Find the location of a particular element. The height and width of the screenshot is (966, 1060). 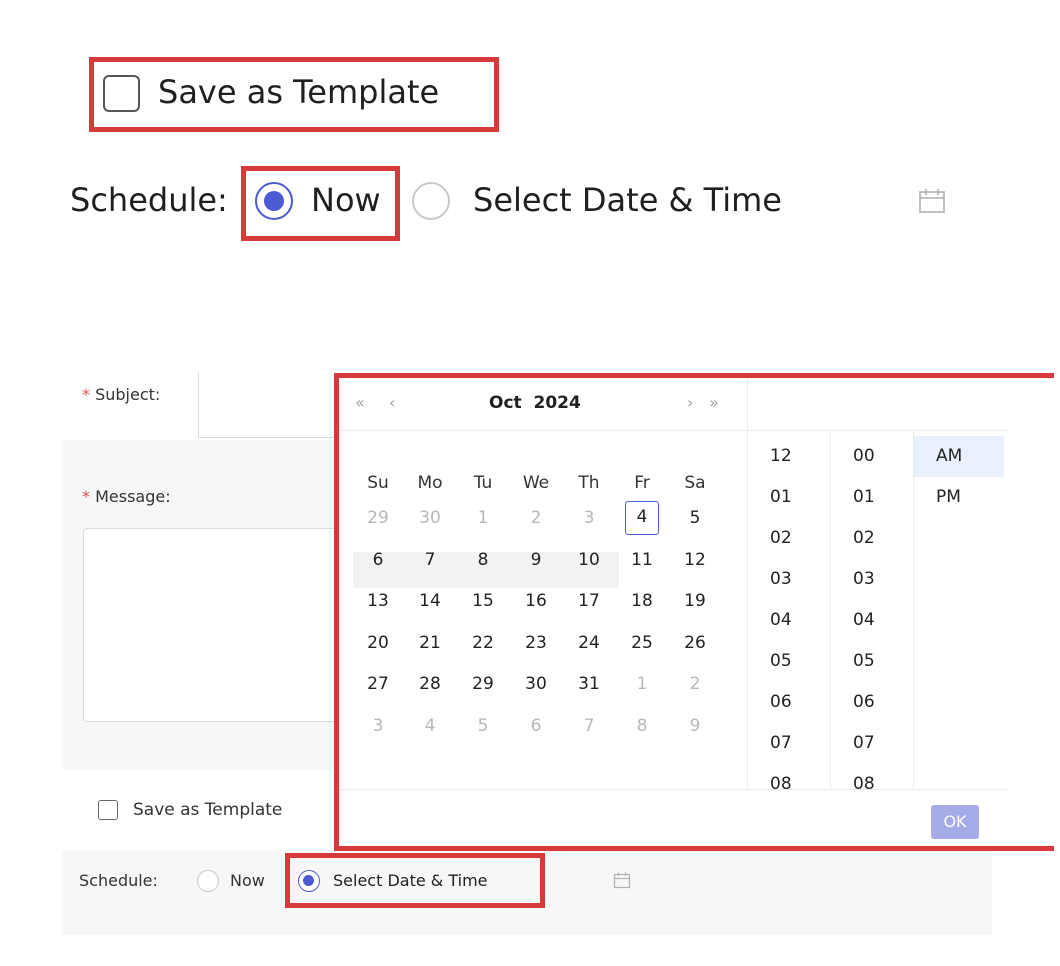

save-template-label: Save as Template is located at coordinates (298, 92).